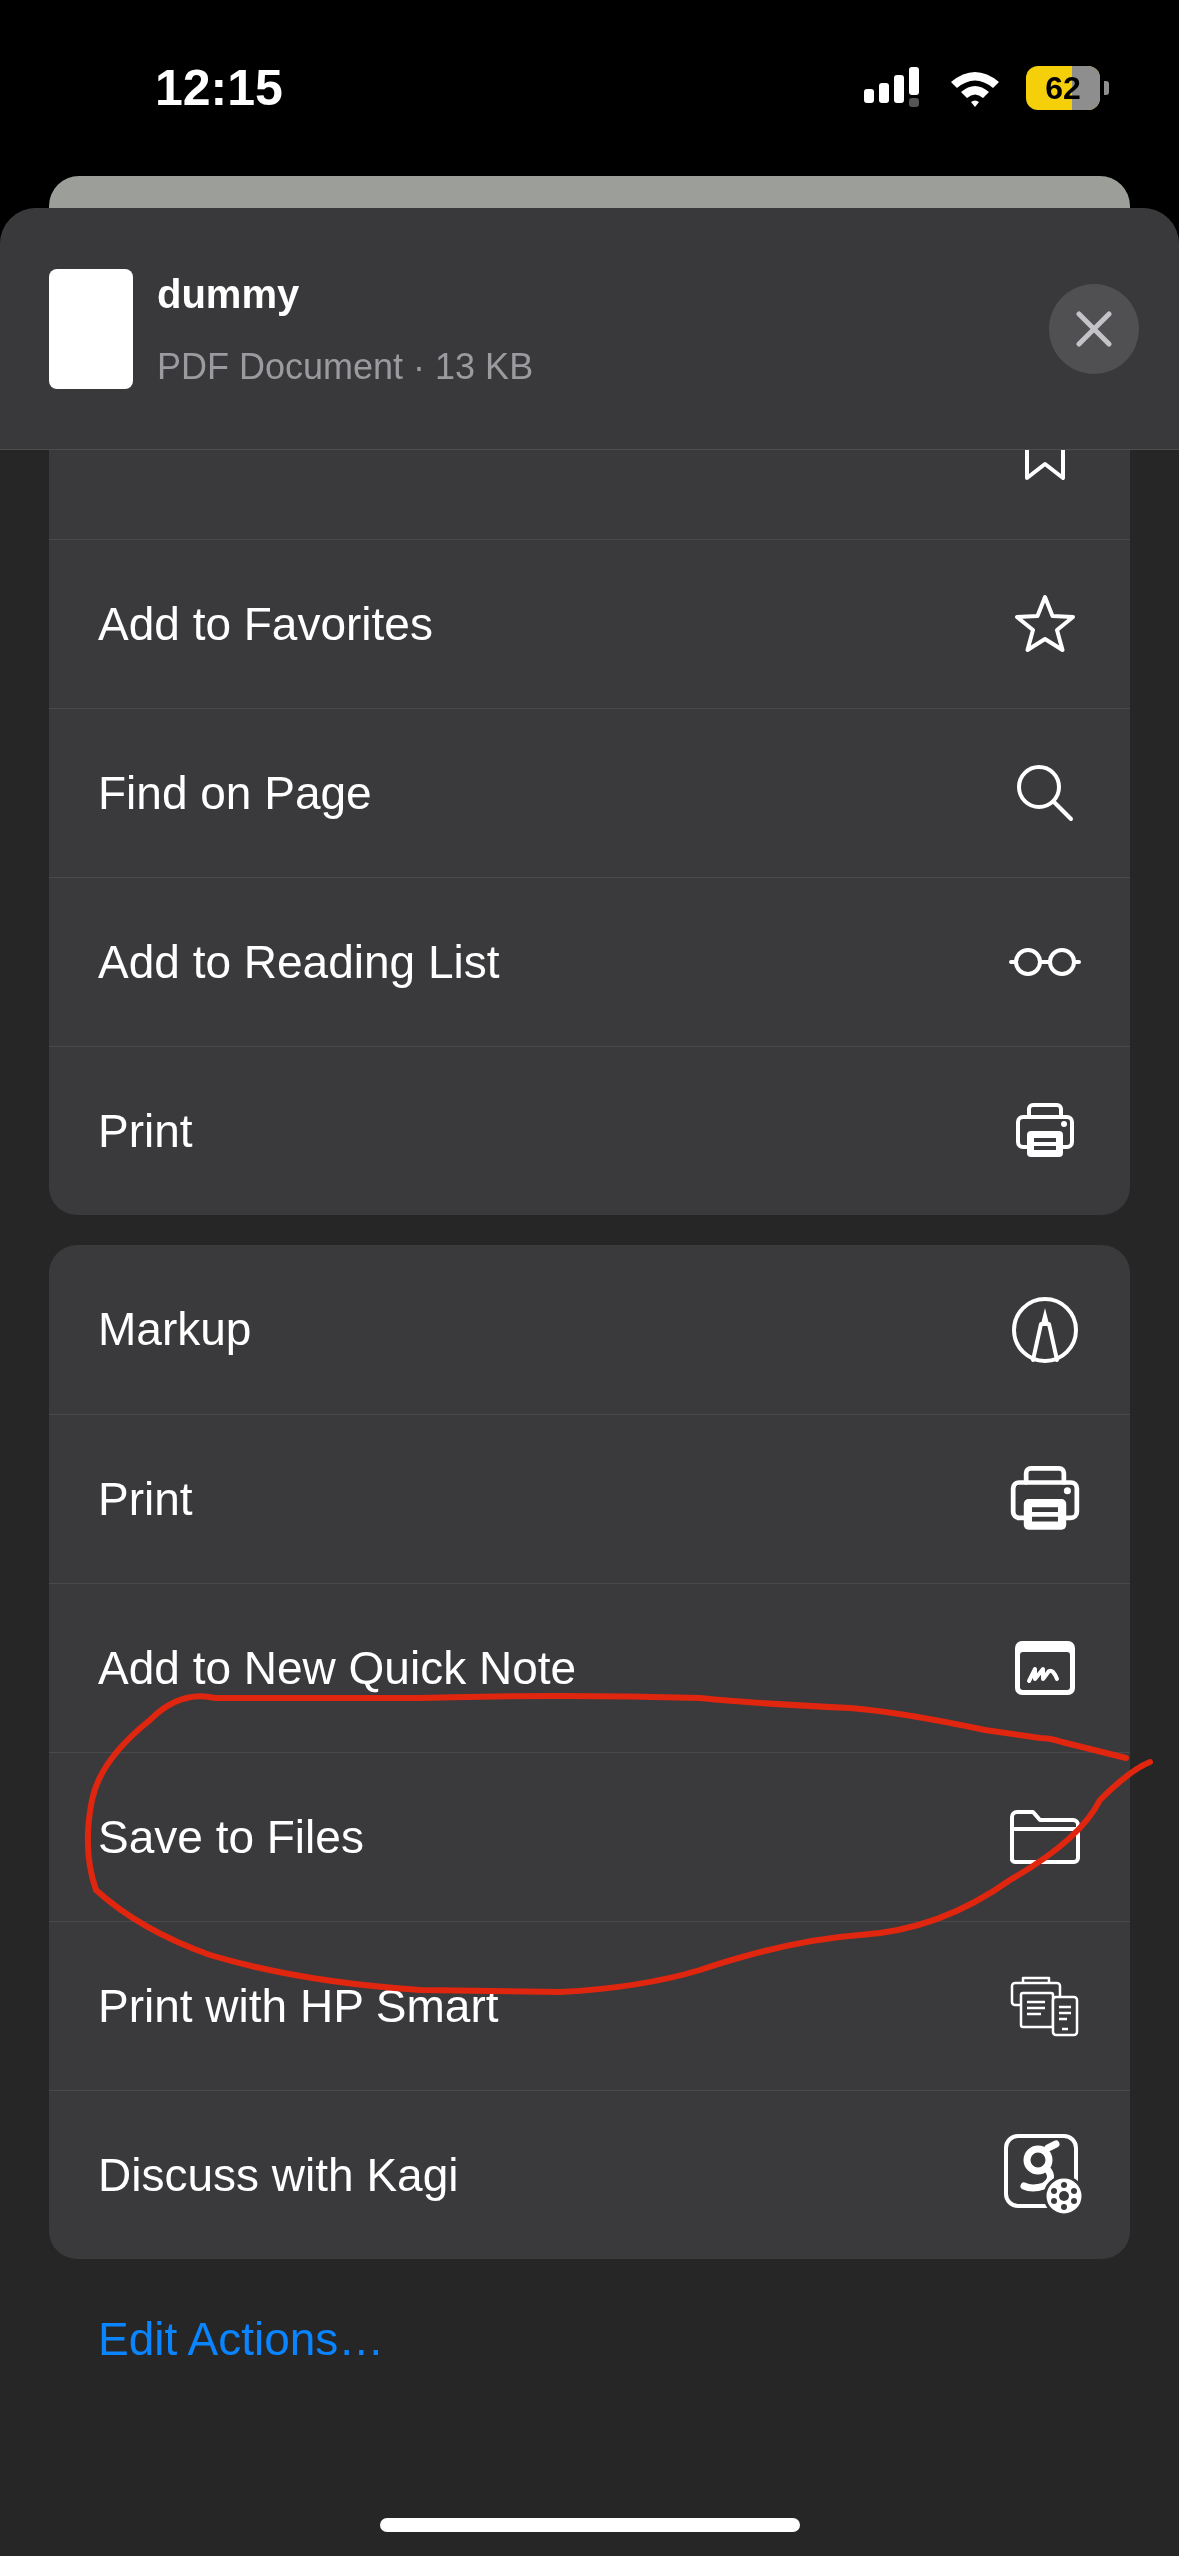 The height and width of the screenshot is (2556, 1179). I want to click on close-icon, so click(1094, 328).